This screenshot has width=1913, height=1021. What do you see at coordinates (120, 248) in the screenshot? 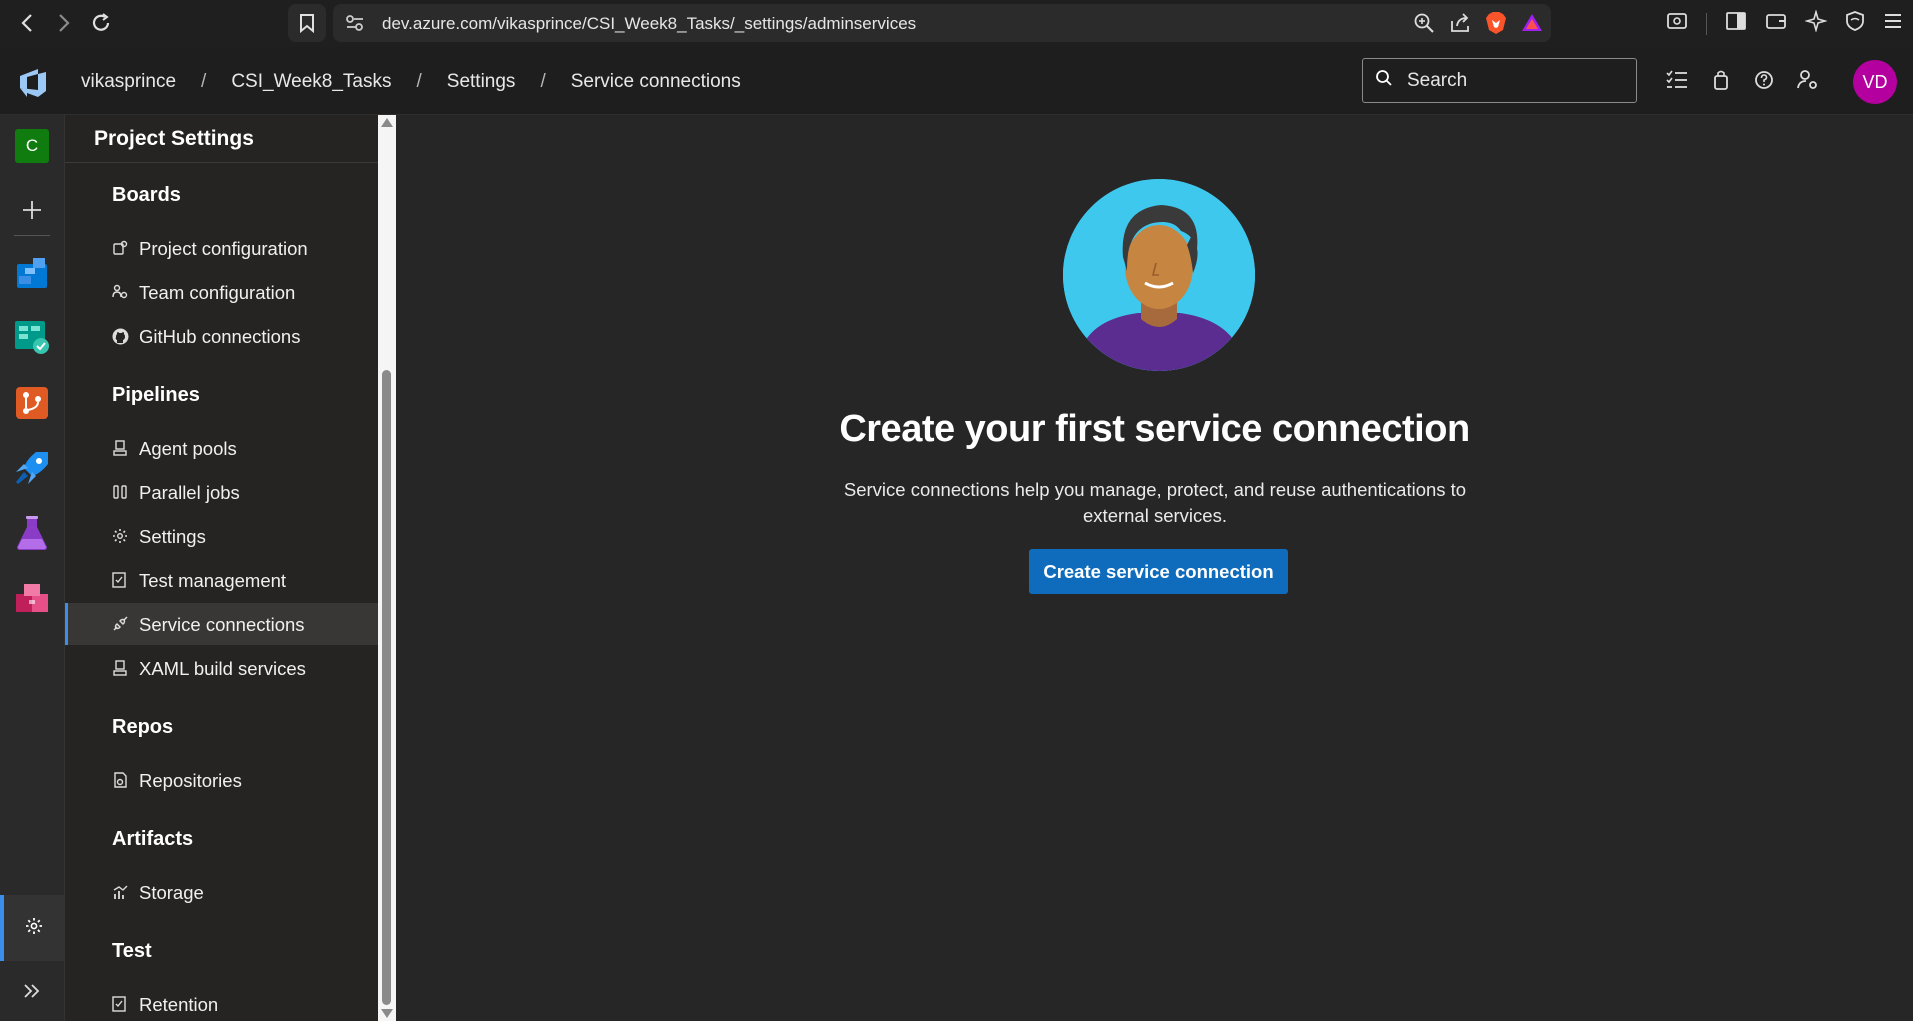
I see `puzzle-gear-icon` at bounding box center [120, 248].